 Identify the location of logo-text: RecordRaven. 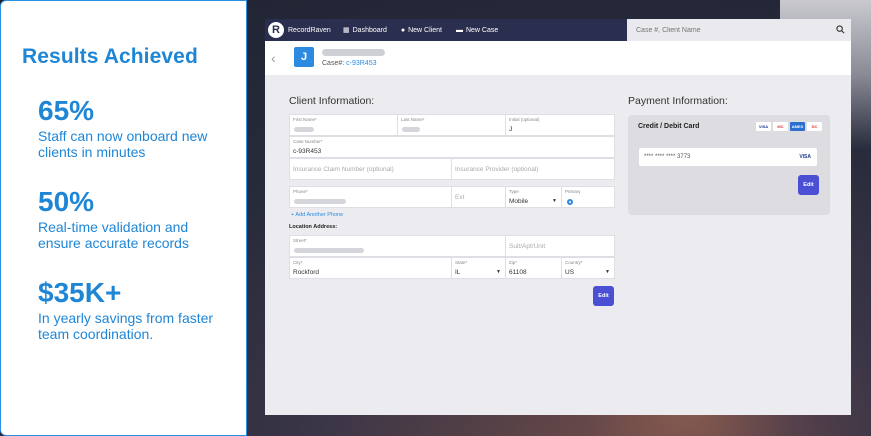
(309, 30).